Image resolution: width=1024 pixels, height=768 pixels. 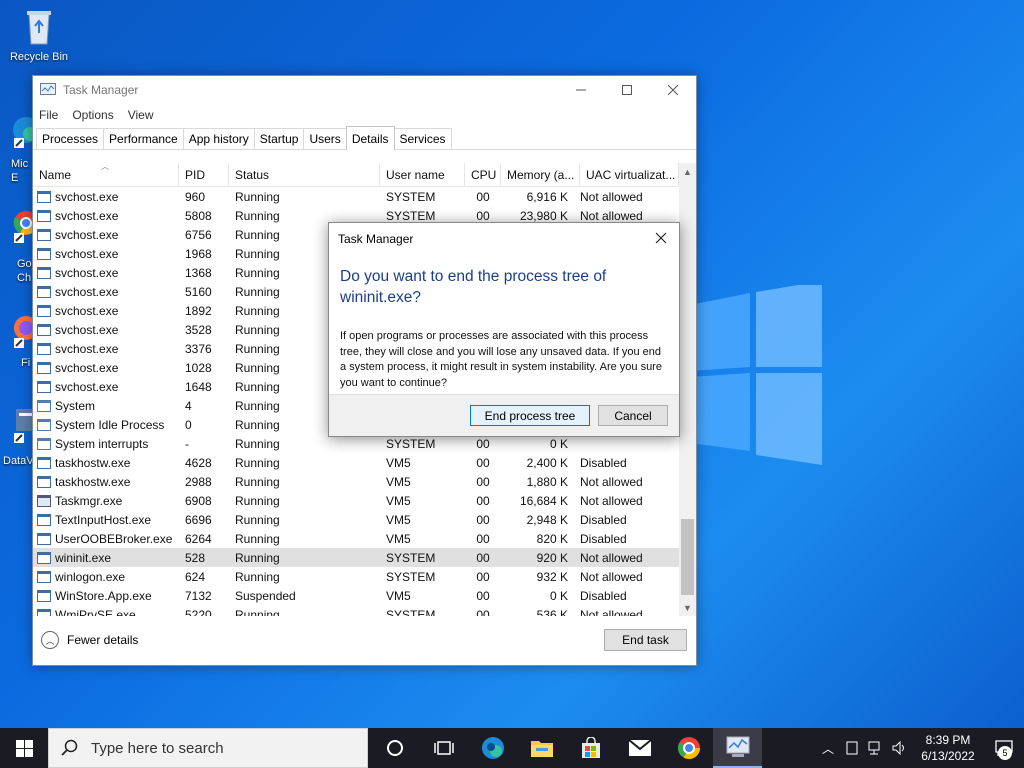 What do you see at coordinates (218, 138) in the screenshot?
I see `tab-app-history: App history` at bounding box center [218, 138].